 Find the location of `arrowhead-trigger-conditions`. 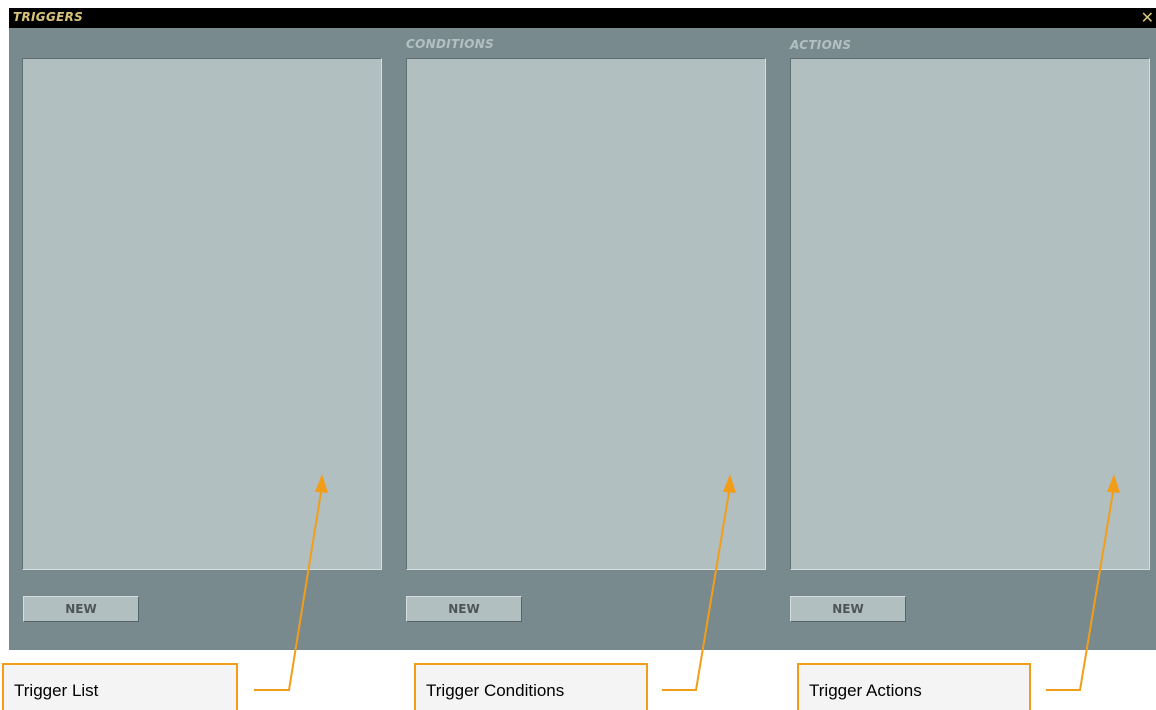

arrowhead-trigger-conditions is located at coordinates (729, 483).